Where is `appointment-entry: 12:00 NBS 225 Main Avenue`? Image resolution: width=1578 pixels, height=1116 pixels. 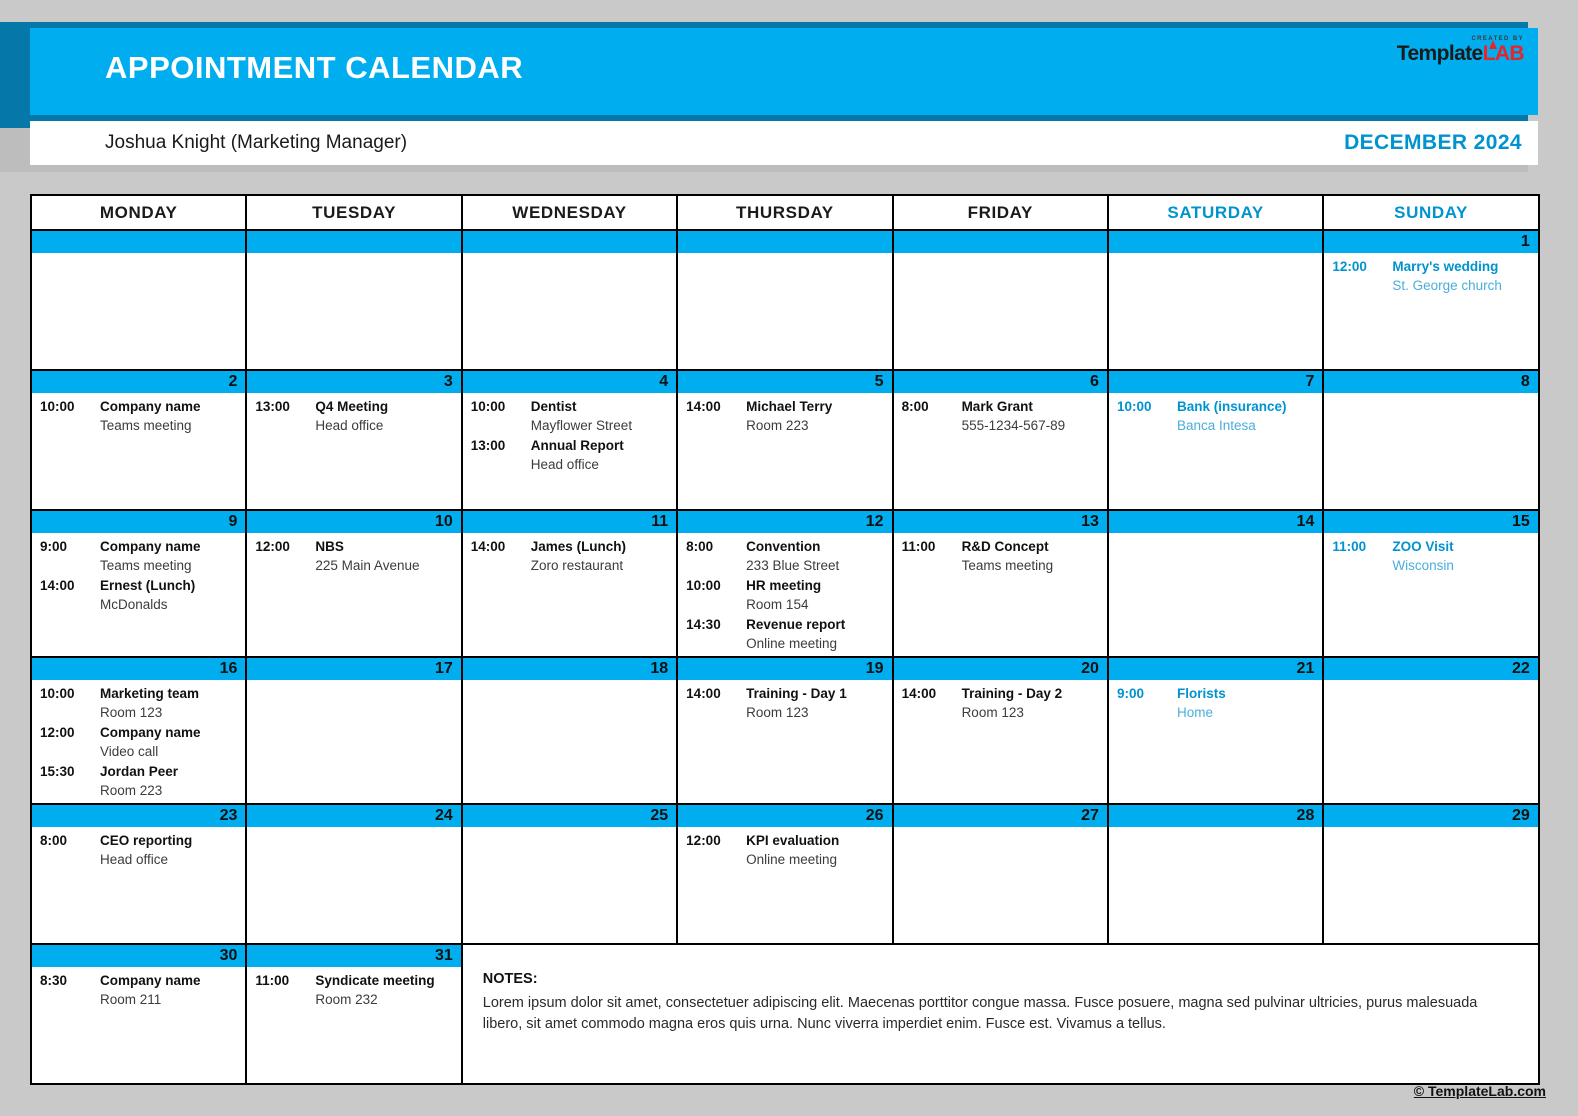 appointment-entry: 12:00 NBS 225 Main Avenue is located at coordinates (353, 556).